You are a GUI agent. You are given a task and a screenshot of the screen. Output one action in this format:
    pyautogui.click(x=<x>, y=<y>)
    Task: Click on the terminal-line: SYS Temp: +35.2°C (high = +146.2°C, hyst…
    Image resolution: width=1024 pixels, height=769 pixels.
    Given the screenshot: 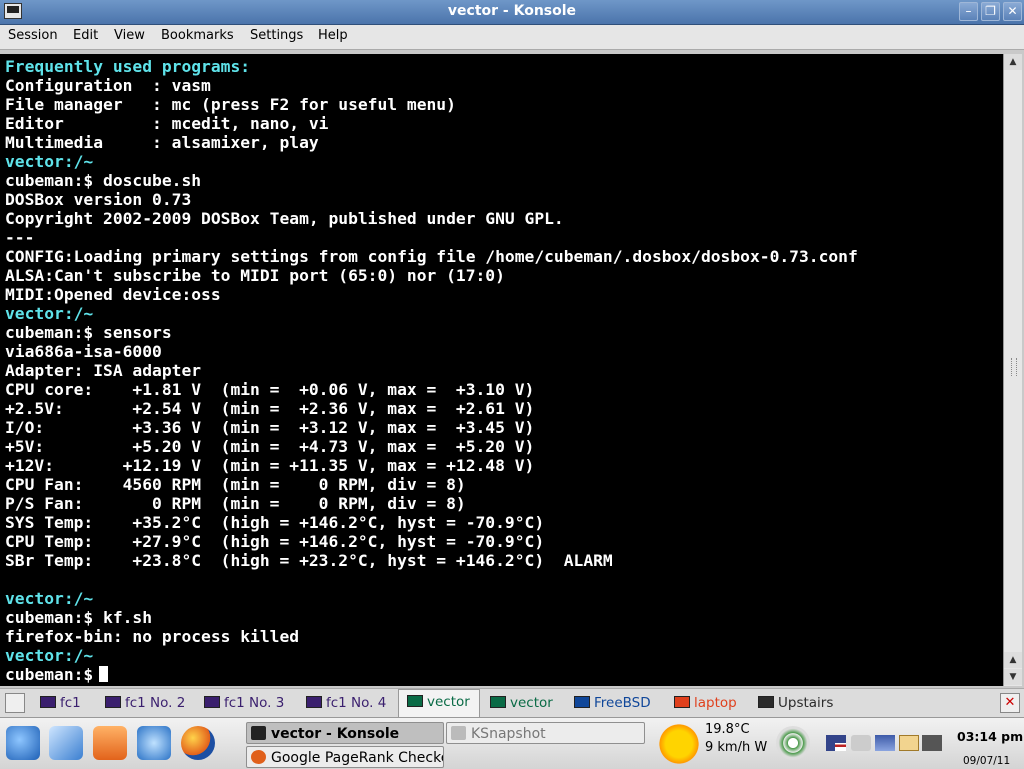 What is the action you would take?
    pyautogui.click(x=275, y=522)
    